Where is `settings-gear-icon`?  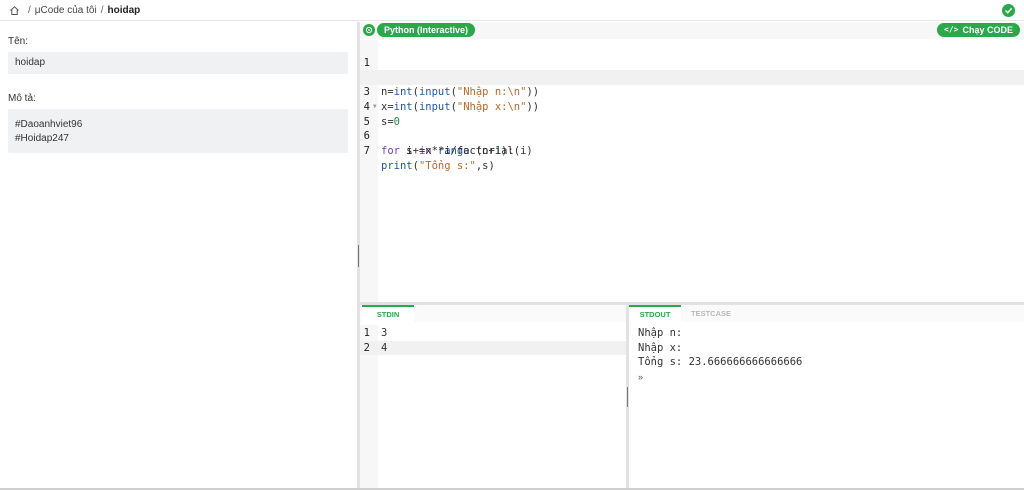
settings-gear-icon is located at coordinates (369, 30).